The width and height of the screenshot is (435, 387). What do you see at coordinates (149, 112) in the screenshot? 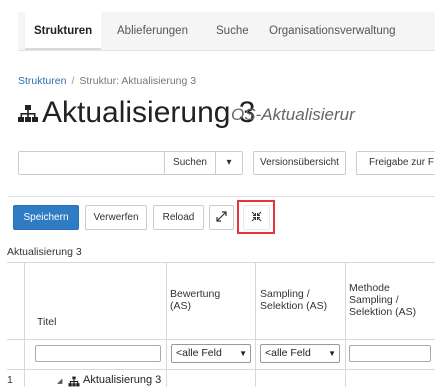
I see `page-title: Aktualisierung 3` at bounding box center [149, 112].